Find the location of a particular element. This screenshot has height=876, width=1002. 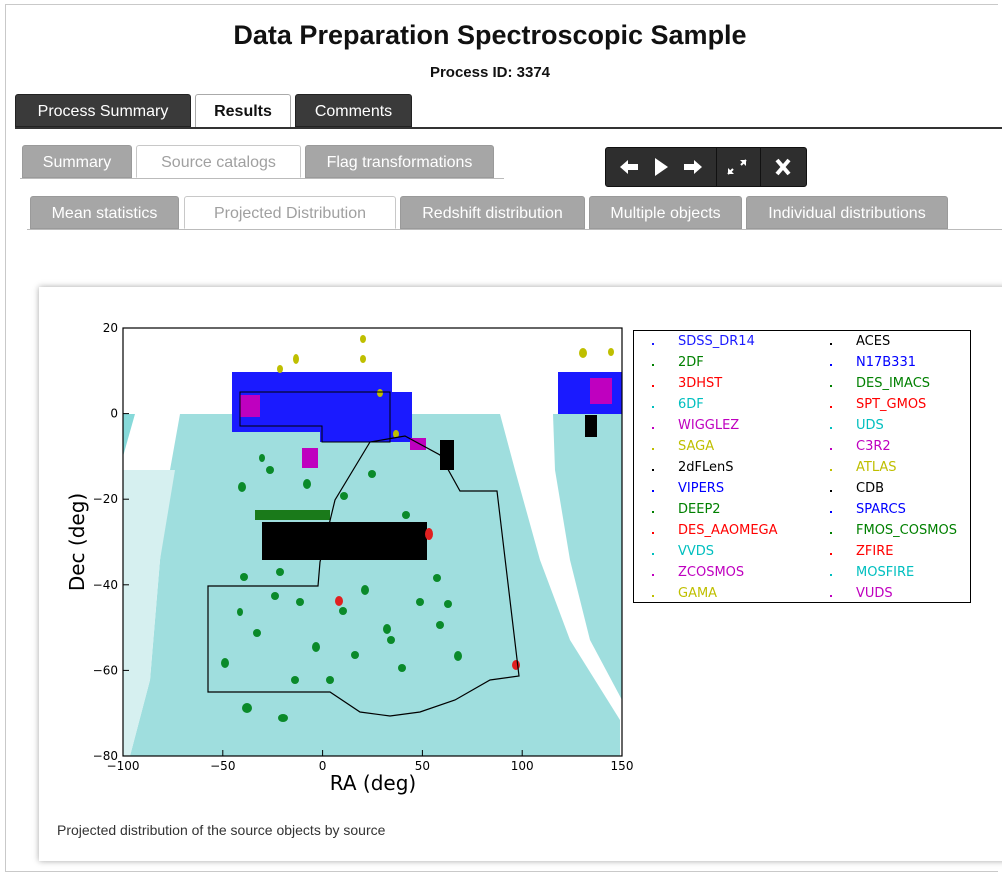

legend-item-label: SAGA is located at coordinates (696, 446).